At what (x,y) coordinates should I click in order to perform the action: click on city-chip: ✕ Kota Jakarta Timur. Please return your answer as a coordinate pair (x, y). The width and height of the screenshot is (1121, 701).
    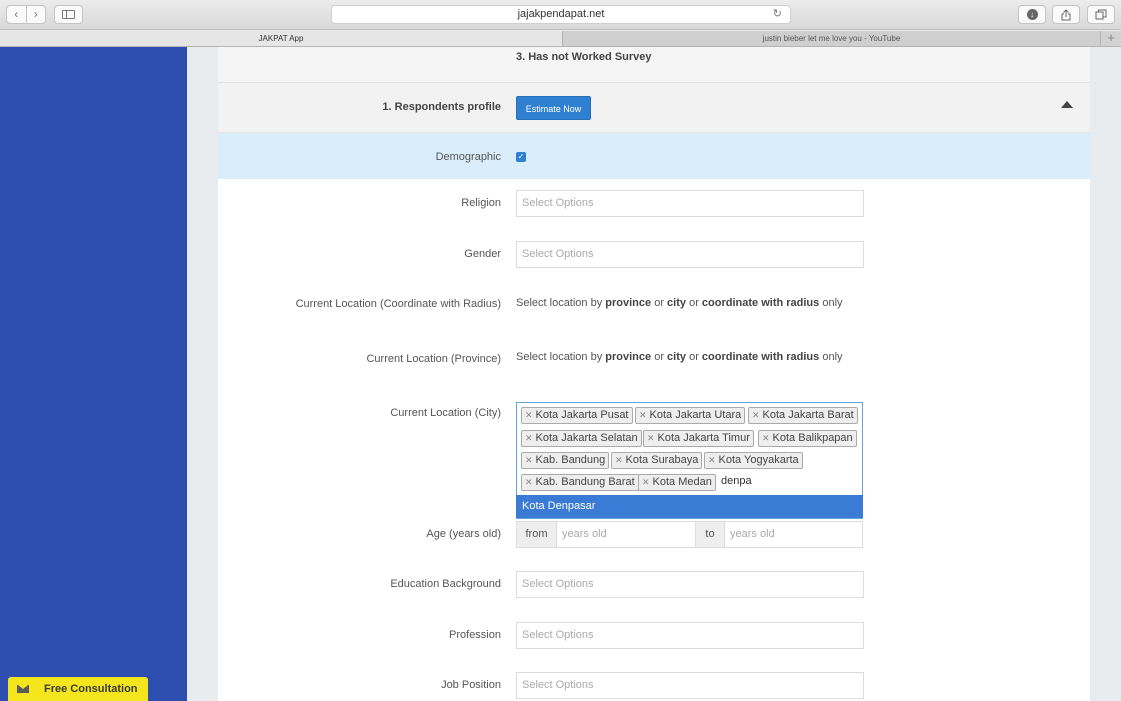
    Looking at the image, I should click on (698, 438).